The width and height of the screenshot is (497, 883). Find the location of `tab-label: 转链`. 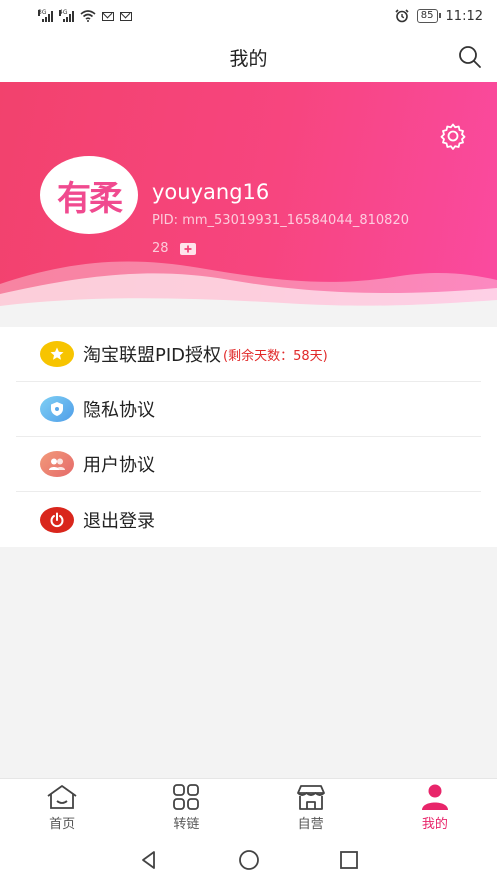

tab-label: 转链 is located at coordinates (186, 824).